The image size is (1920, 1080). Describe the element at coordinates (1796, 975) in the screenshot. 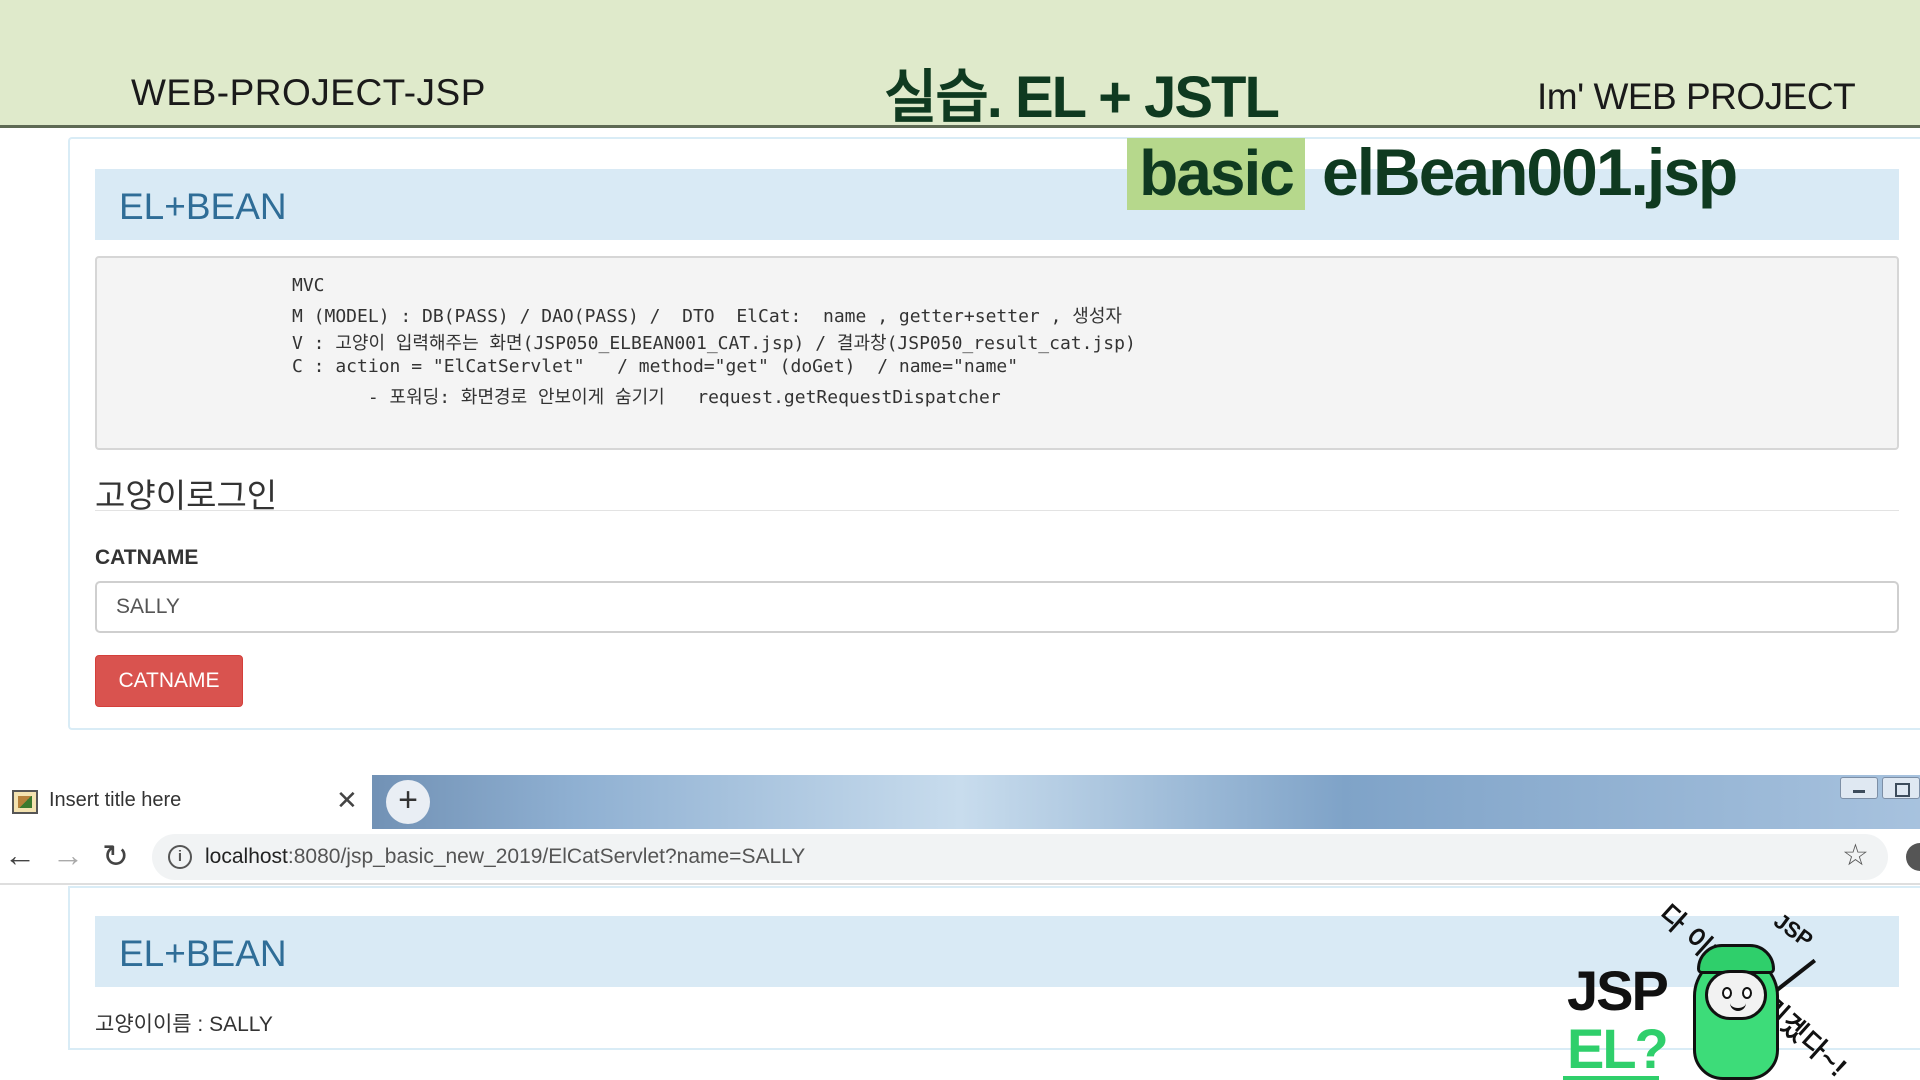

I see `mascot-arm` at that location.